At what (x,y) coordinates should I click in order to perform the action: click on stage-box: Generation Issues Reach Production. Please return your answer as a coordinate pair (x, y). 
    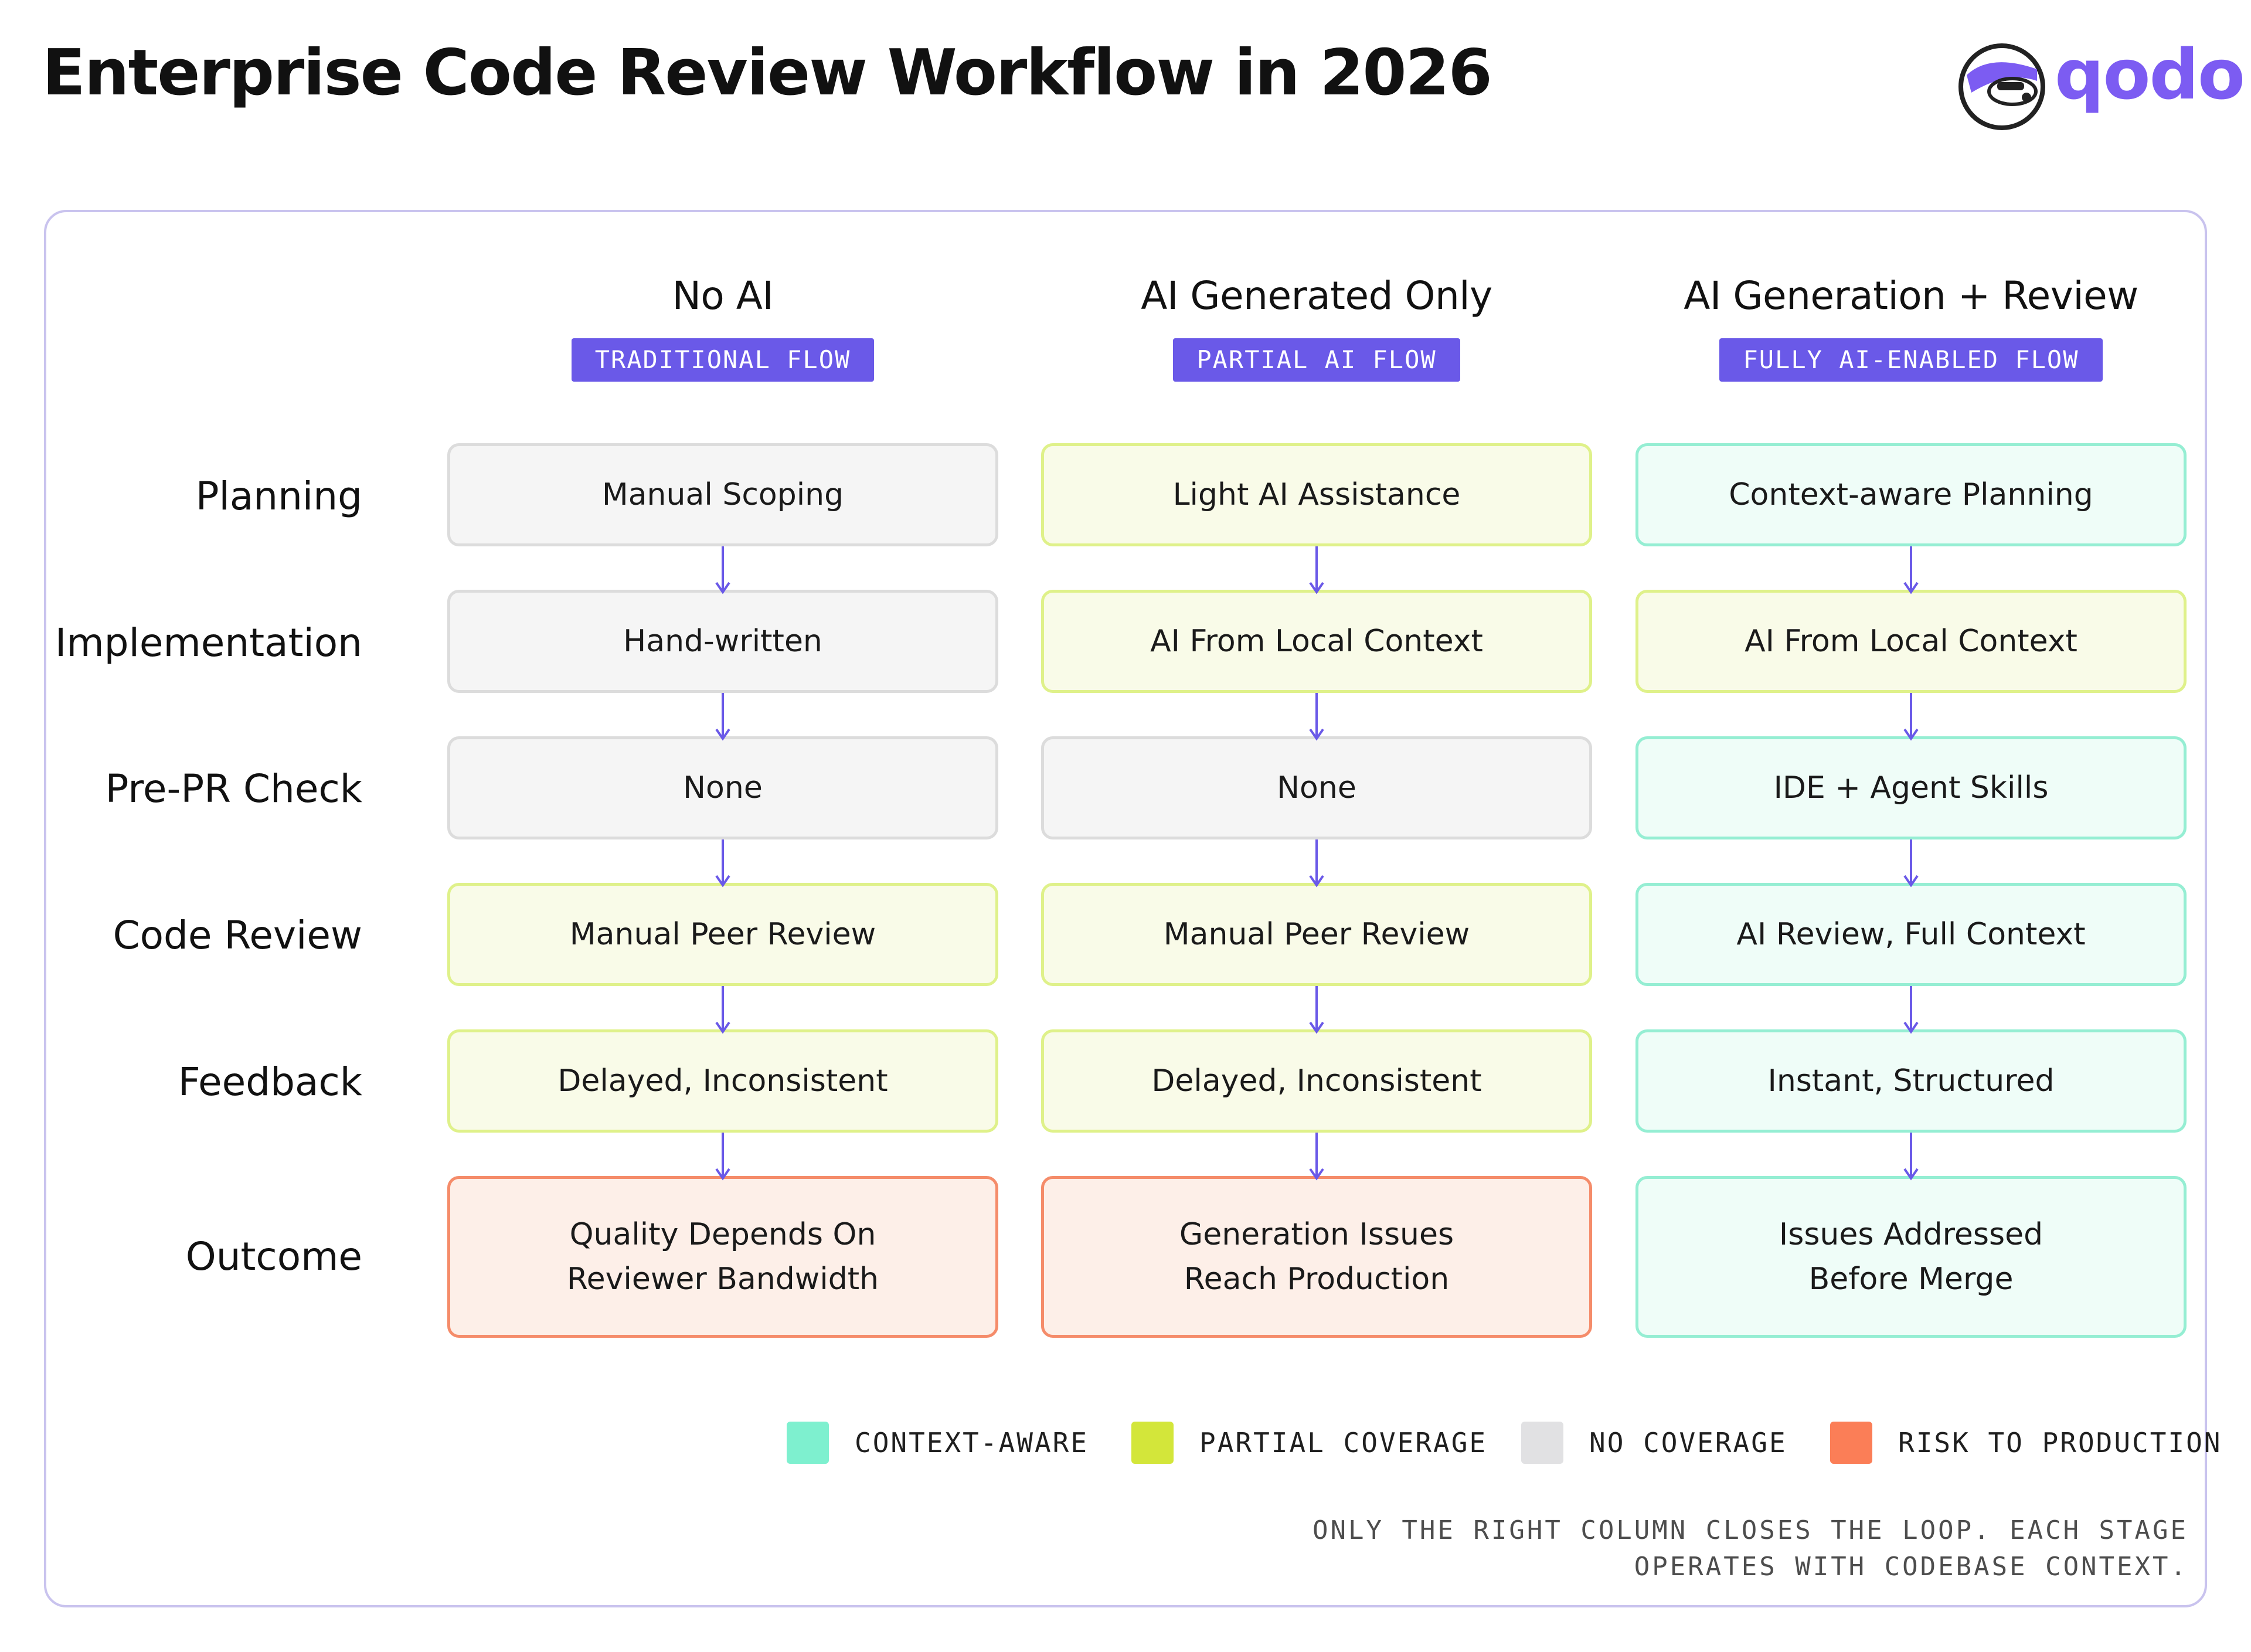
    Looking at the image, I should click on (1316, 1257).